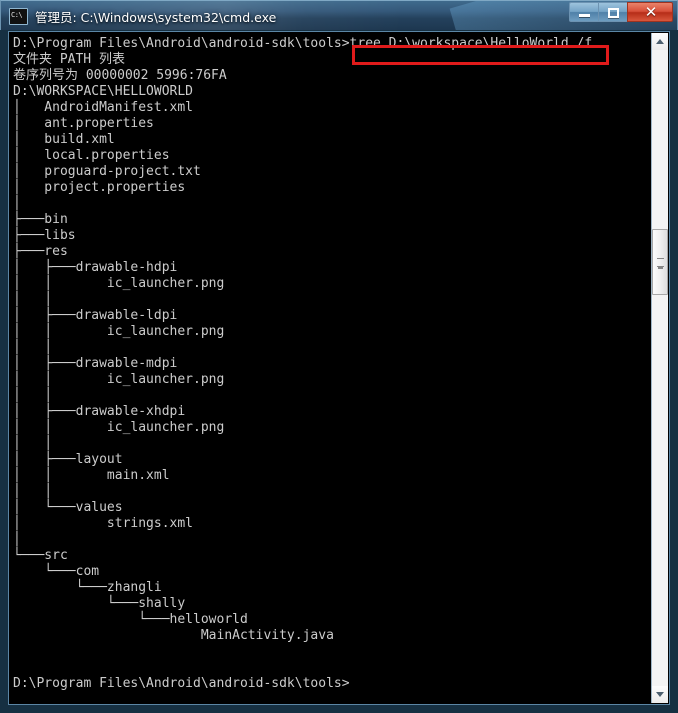 The height and width of the screenshot is (713, 678). I want to click on minimize-button, so click(583, 12).